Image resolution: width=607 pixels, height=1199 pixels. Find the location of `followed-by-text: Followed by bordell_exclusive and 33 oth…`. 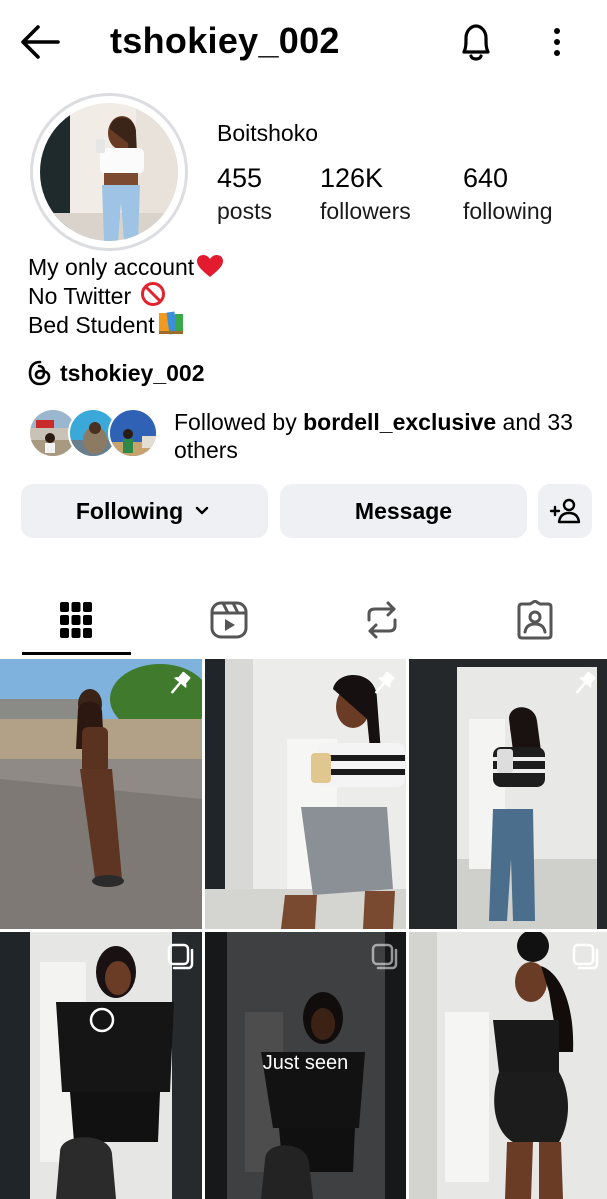

followed-by-text: Followed by bordell_exclusive and 33 oth… is located at coordinates (384, 436).